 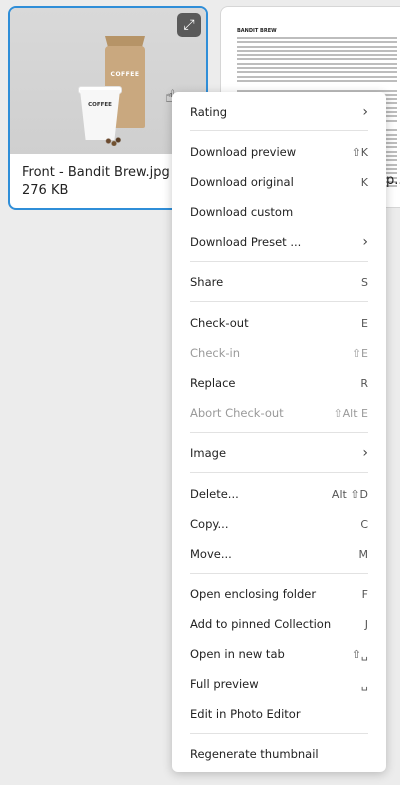 What do you see at coordinates (366, 624) in the screenshot?
I see `menu-item-shortcut: J` at bounding box center [366, 624].